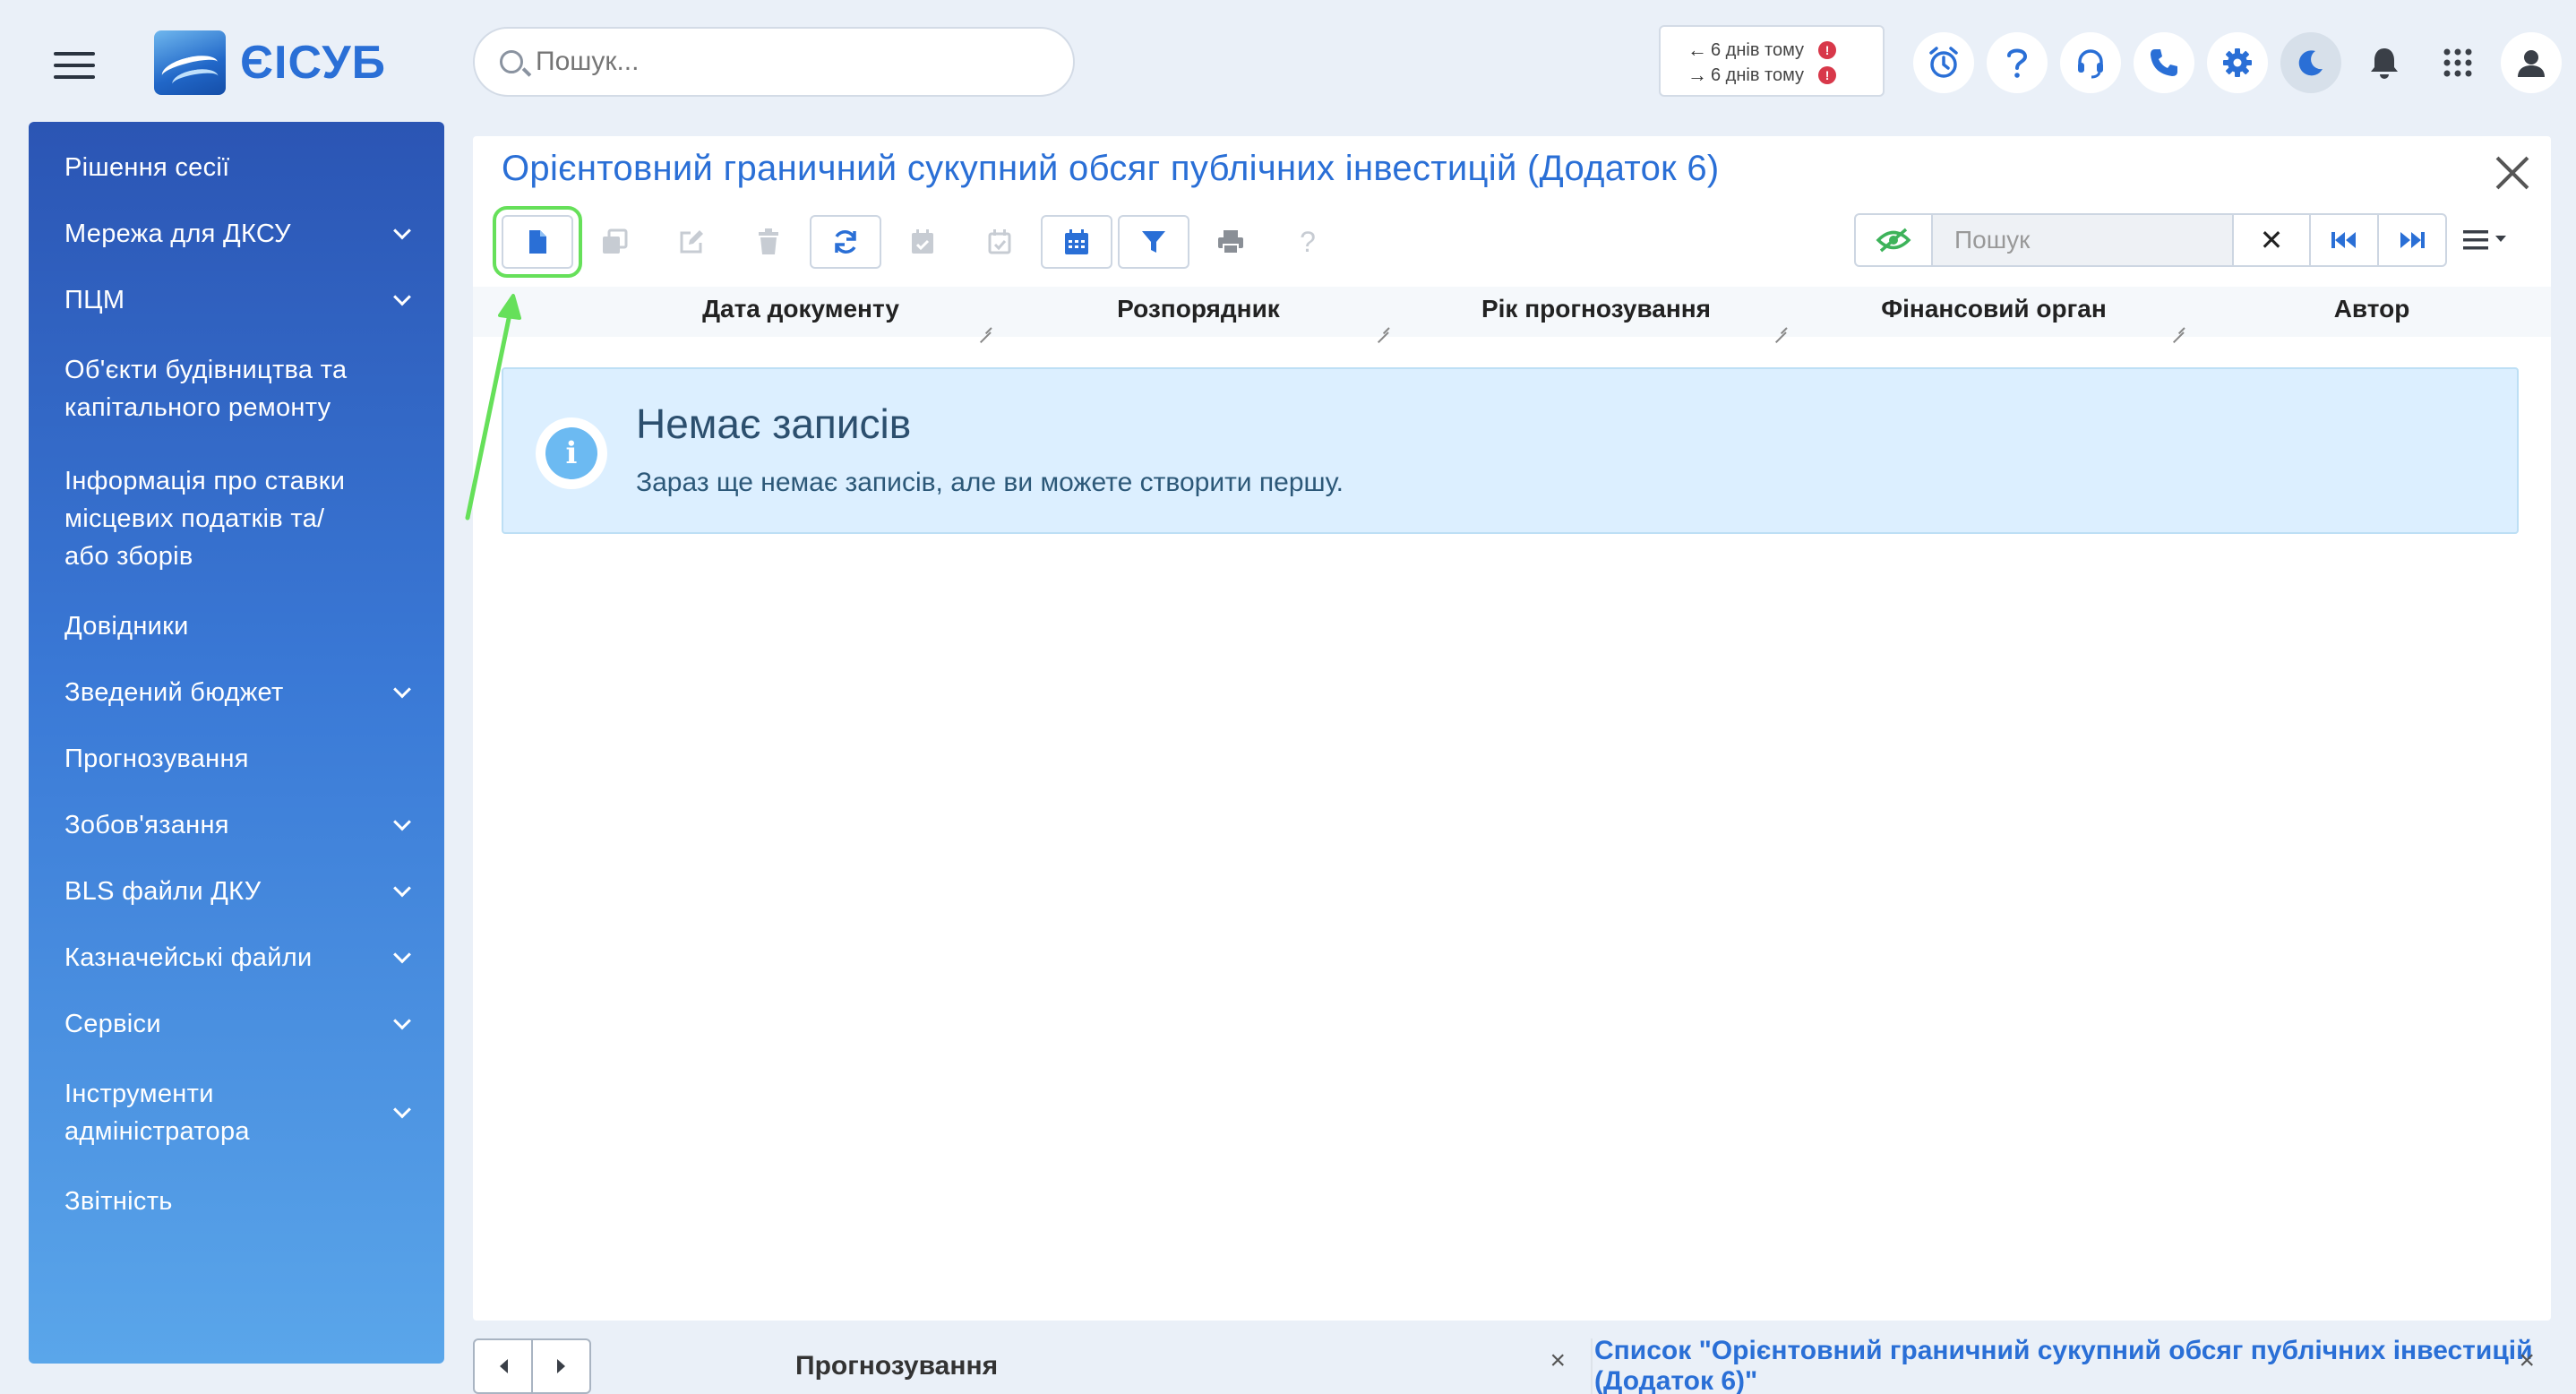 The width and height of the screenshot is (2576, 1394). What do you see at coordinates (537, 242) in the screenshot?
I see `create-document-button` at bounding box center [537, 242].